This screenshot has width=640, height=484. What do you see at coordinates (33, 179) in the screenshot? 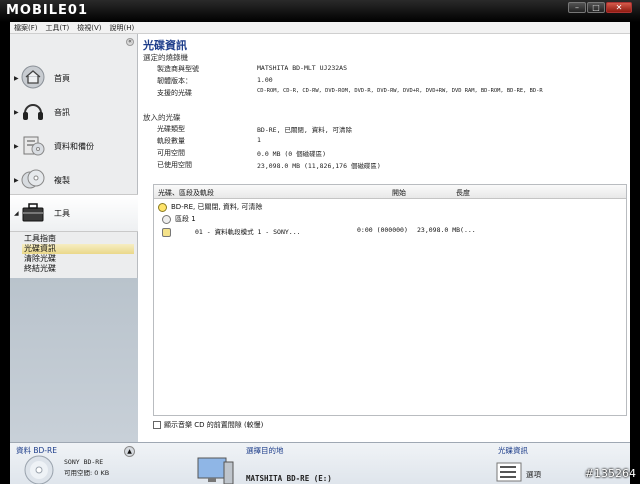
I see `copy-disc-icon` at bounding box center [33, 179].